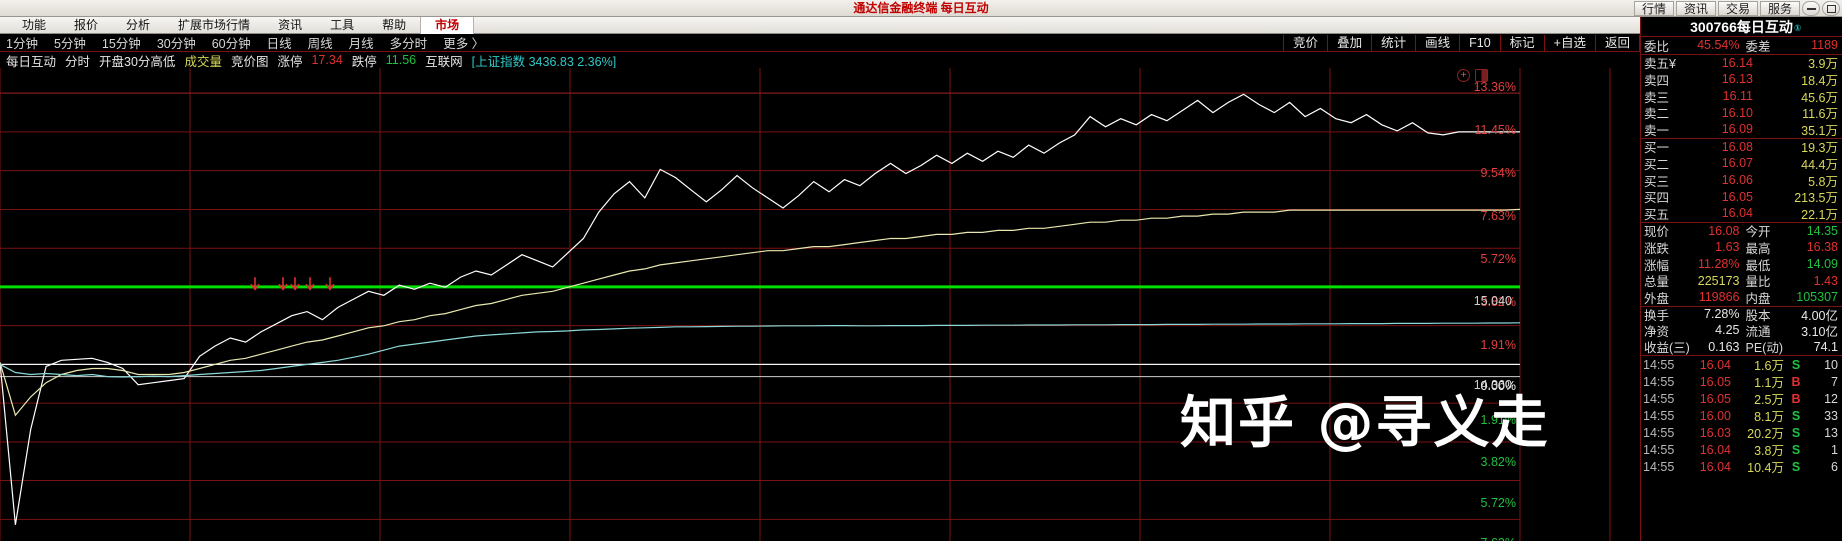 The width and height of the screenshot is (1842, 541). Describe the element at coordinates (1667, 348) in the screenshot. I see `stat-label-left: 收益(三)` at that location.